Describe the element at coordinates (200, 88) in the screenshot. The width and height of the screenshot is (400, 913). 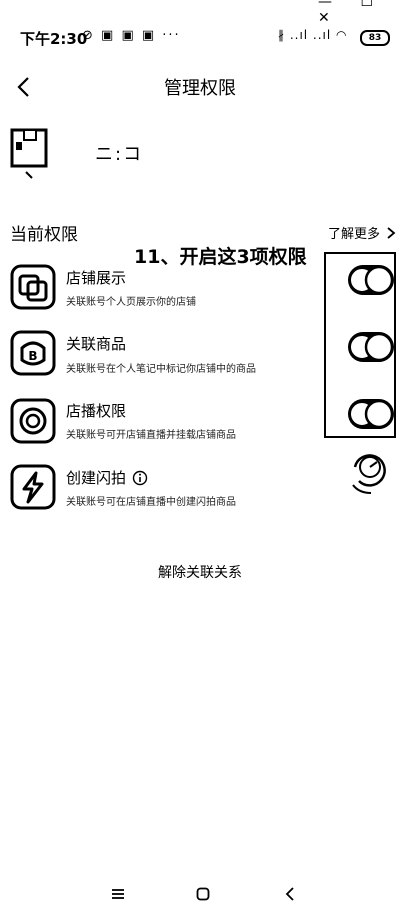
I see `page-title: 管理权限` at that location.